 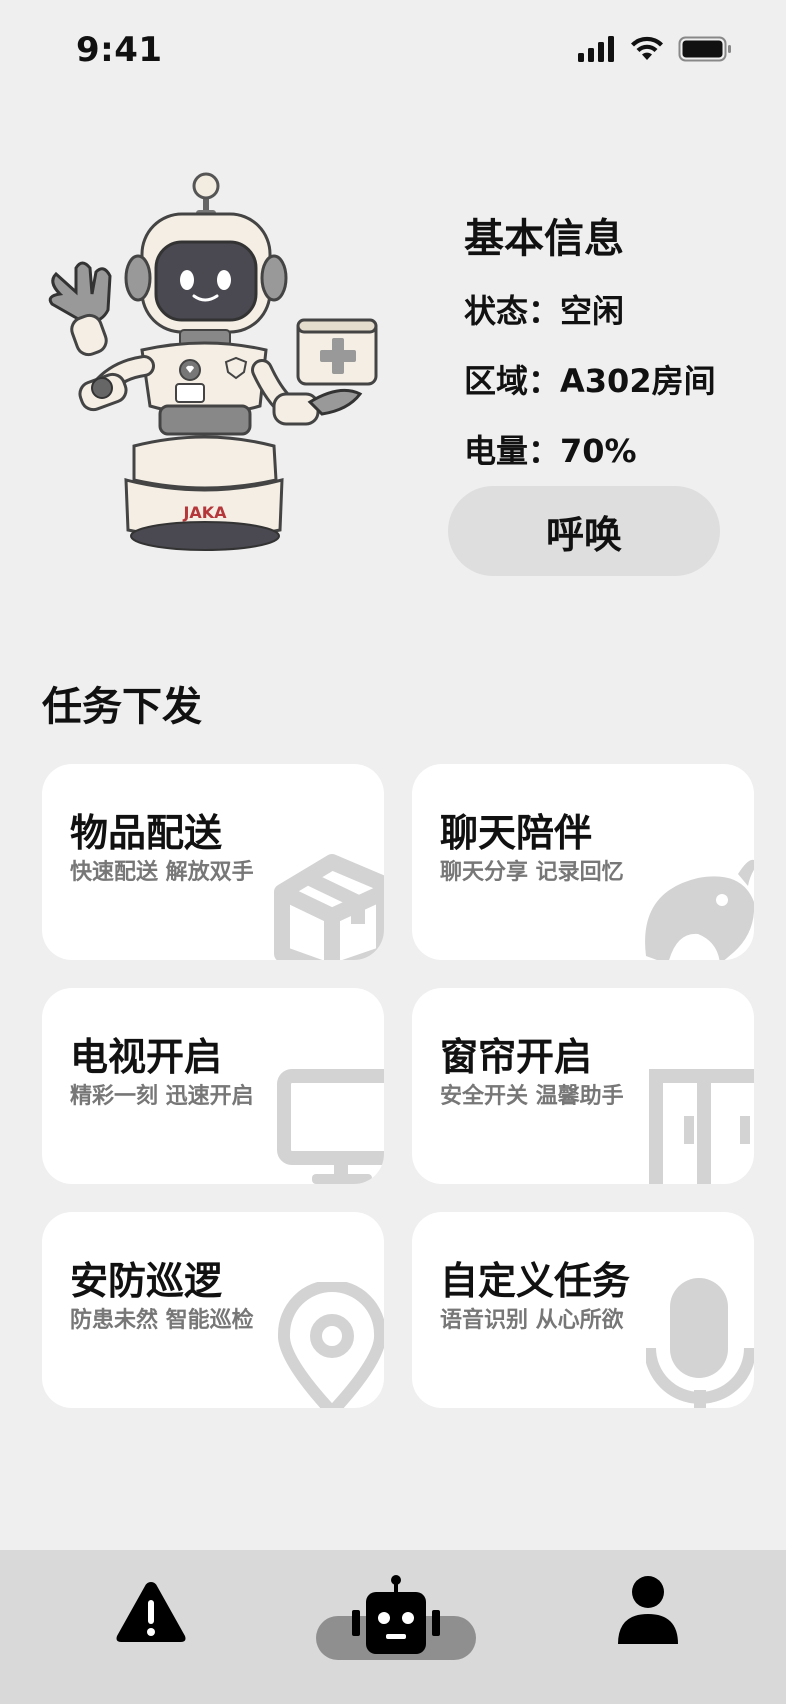 I want to click on curtain-icon, so click(x=701, y=1126).